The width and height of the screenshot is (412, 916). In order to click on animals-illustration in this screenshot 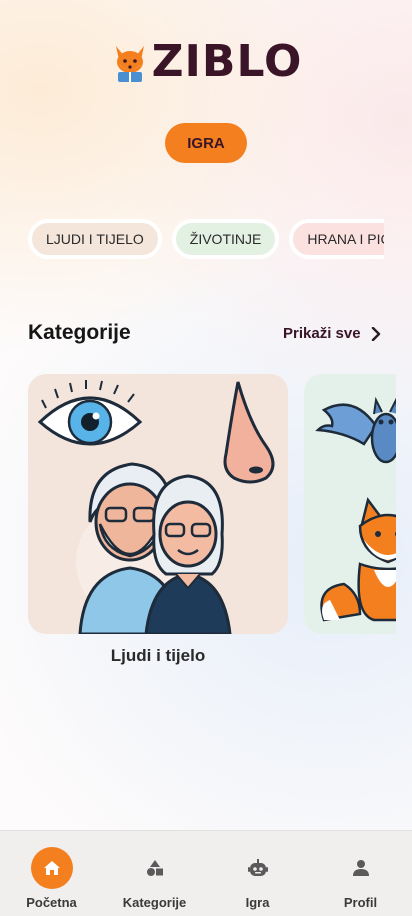, I will do `click(355, 509)`.